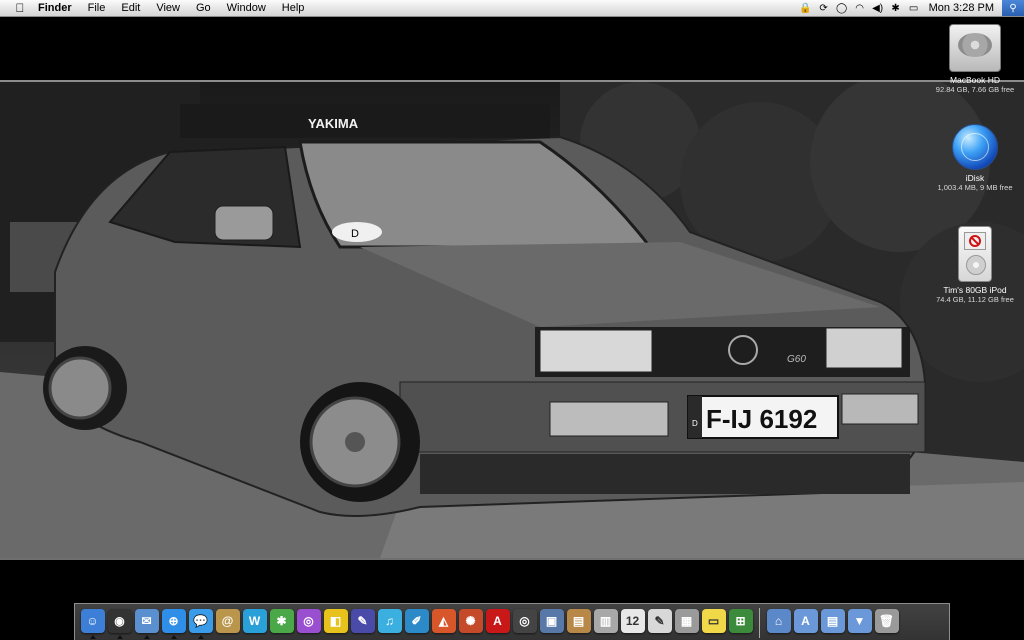 The height and width of the screenshot is (640, 1024). I want to click on dock-item-address-book: @, so click(227, 623).